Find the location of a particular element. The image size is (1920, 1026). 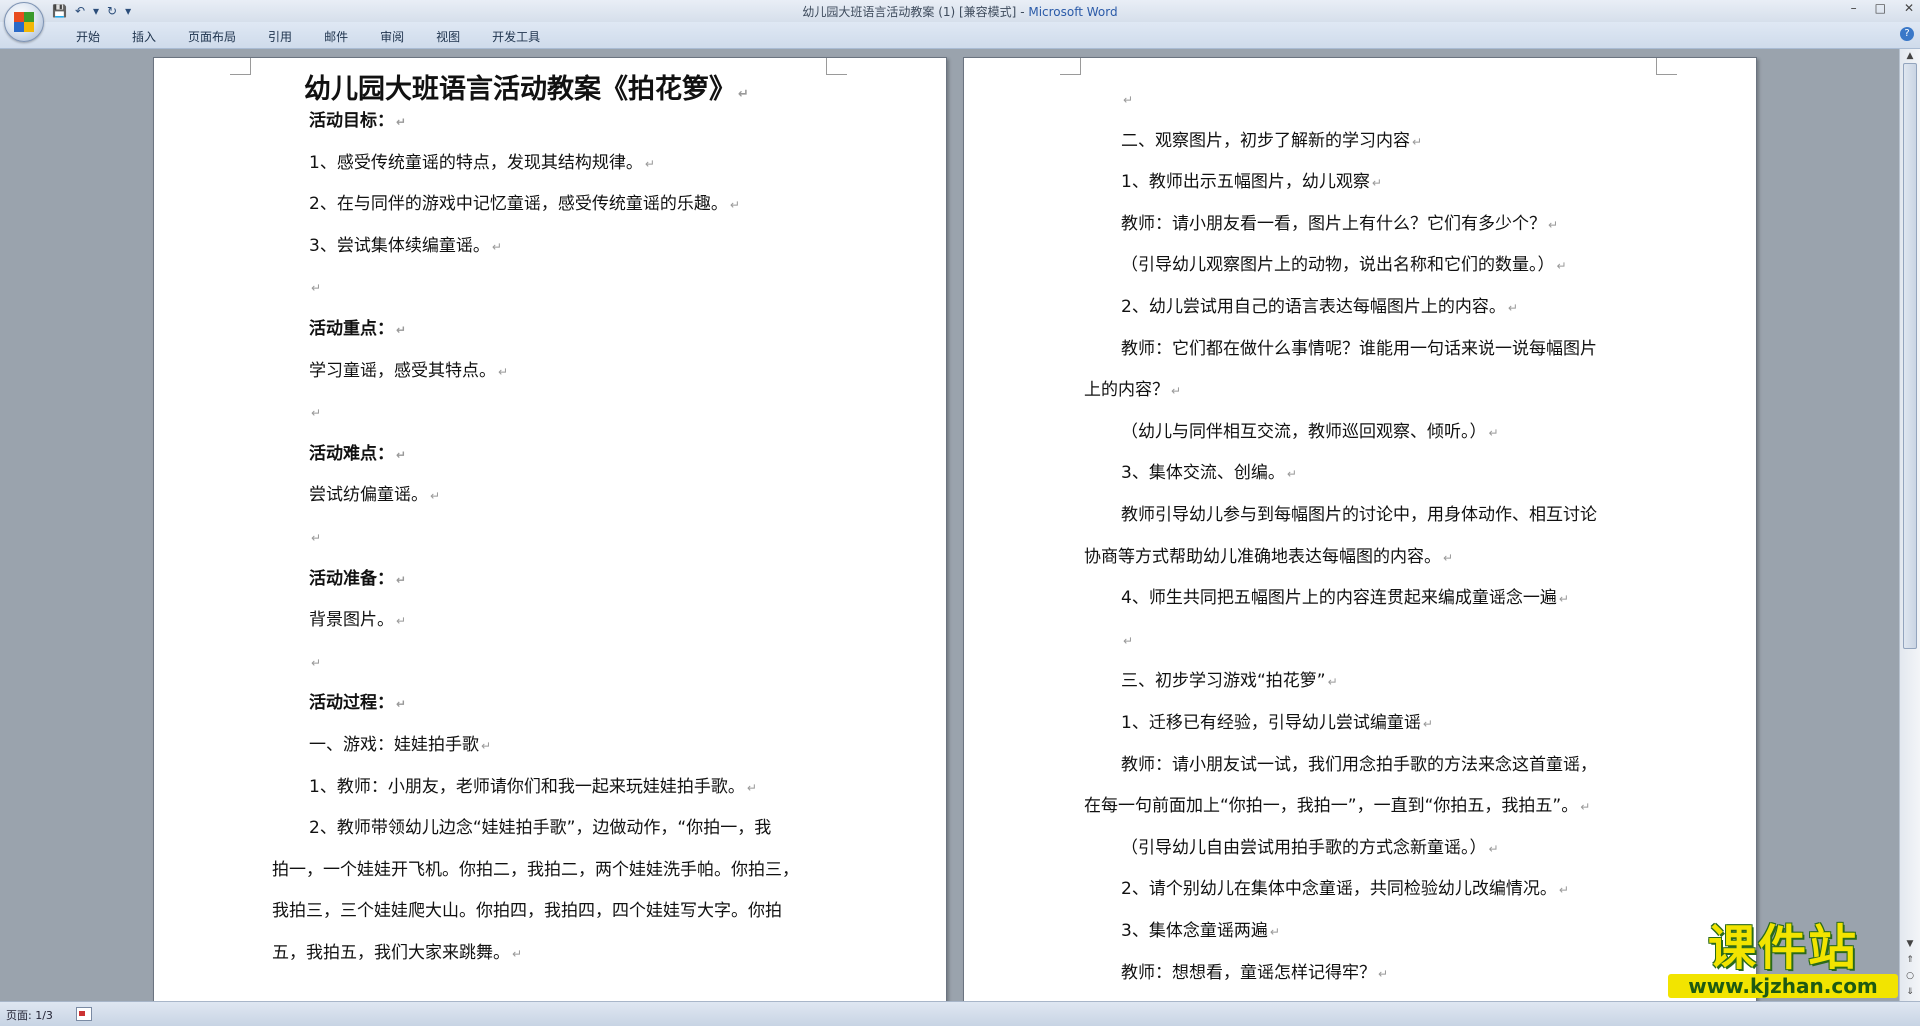

paragraph-line: 1、教师：小朋友，老师请你们和我一起来玩娃娃拍手歌。 ↵ is located at coordinates (533, 786).